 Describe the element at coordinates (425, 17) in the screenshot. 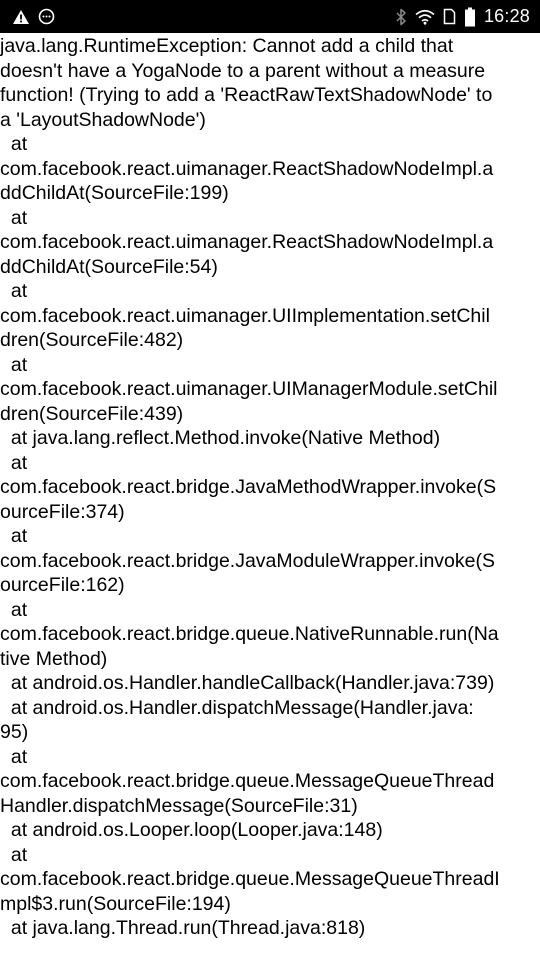

I see `wifi-icon` at that location.